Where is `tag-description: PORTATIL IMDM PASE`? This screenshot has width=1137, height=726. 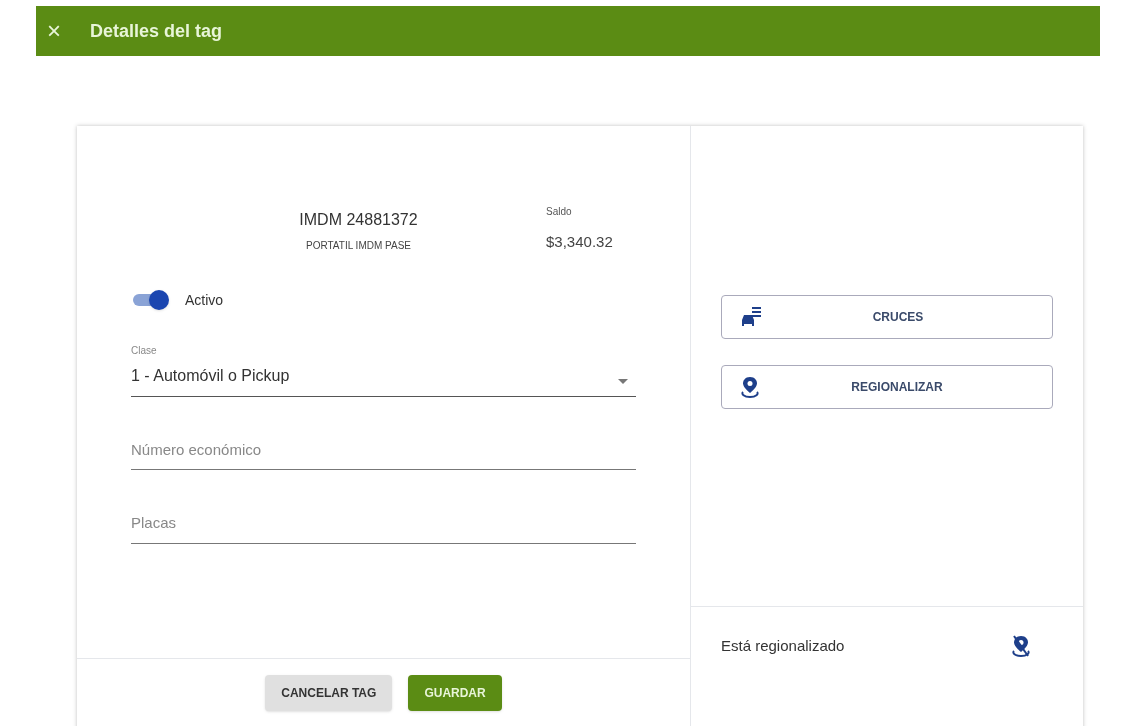
tag-description: PORTATIL IMDM PASE is located at coordinates (358, 246).